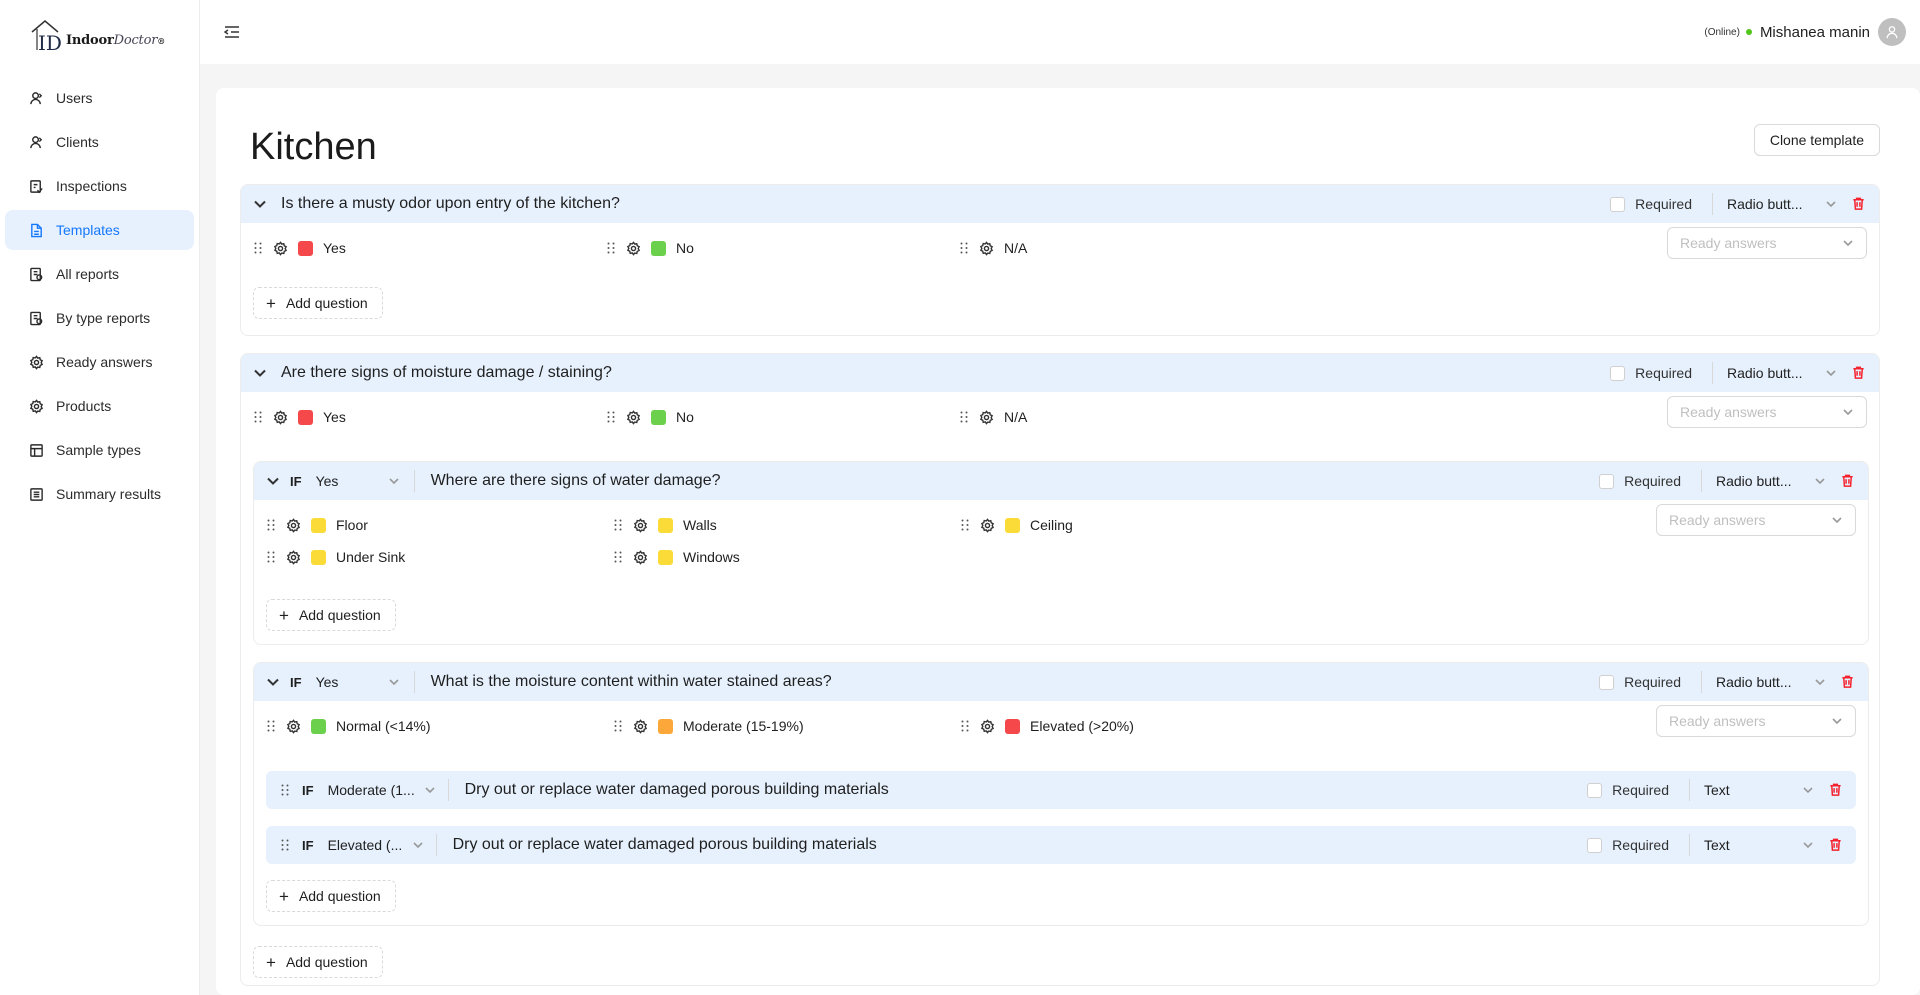 This screenshot has height=995, width=1920. What do you see at coordinates (232, 32) in the screenshot?
I see `menu-fold-icon` at bounding box center [232, 32].